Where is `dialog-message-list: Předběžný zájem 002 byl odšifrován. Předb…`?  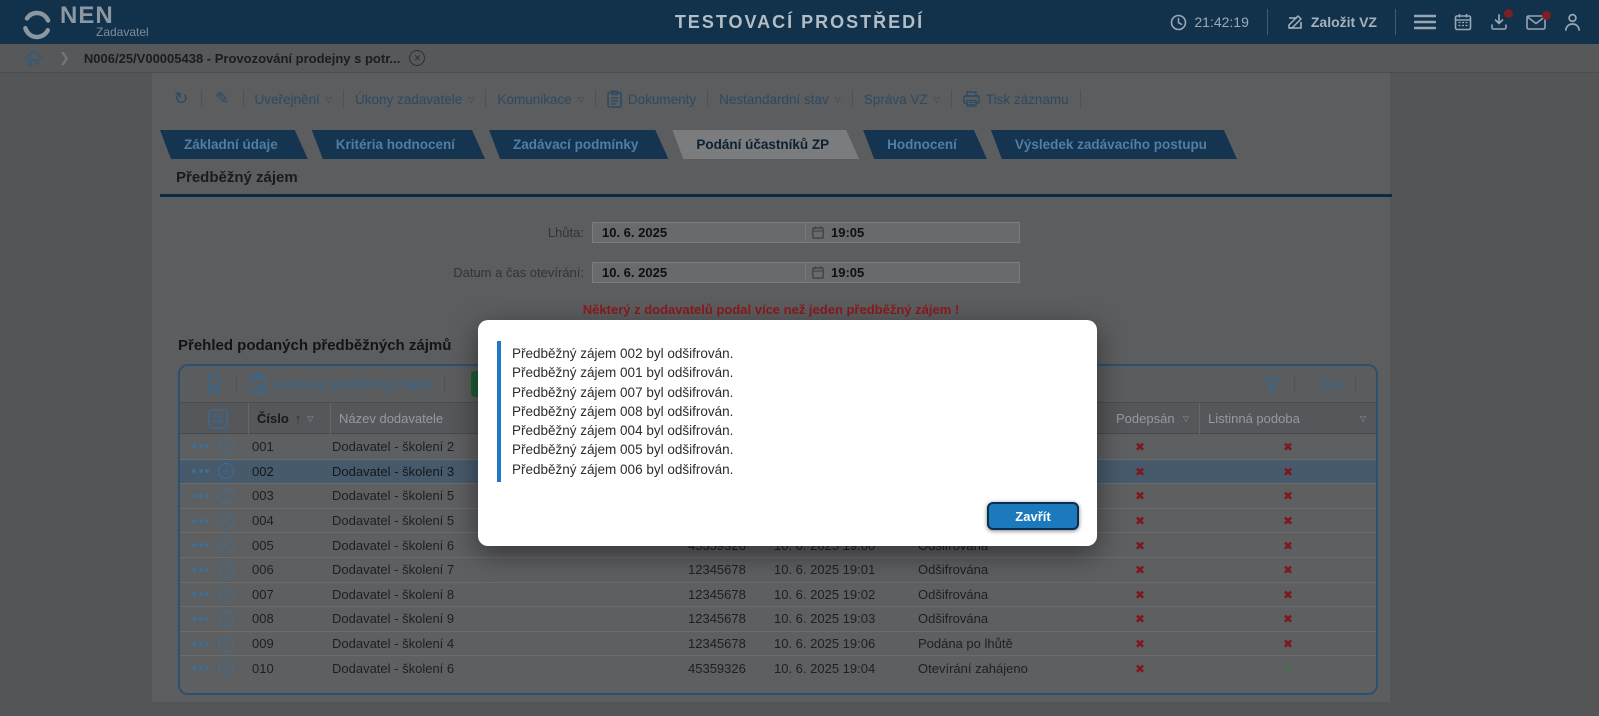
dialog-message-list: Předběžný zájem 002 byl odšifrován. Předb… is located at coordinates (622, 411).